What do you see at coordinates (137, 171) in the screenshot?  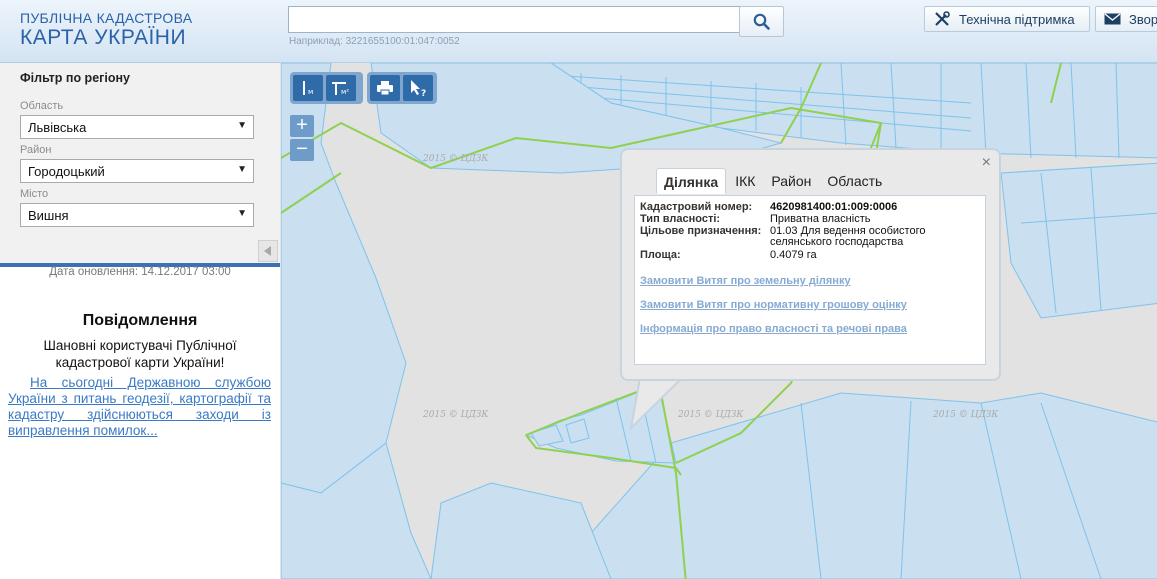 I see `rayon-select: Городоцький ▼` at bounding box center [137, 171].